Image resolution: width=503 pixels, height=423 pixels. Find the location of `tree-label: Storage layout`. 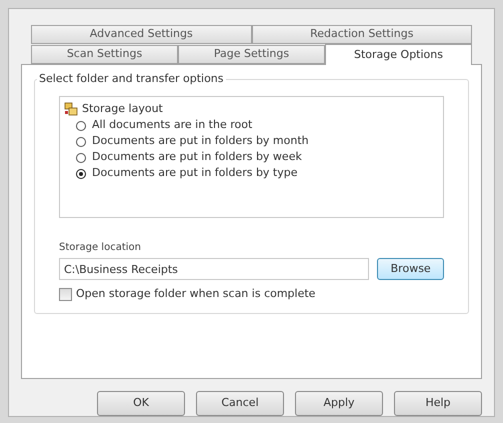

tree-label: Storage layout is located at coordinates (122, 109).